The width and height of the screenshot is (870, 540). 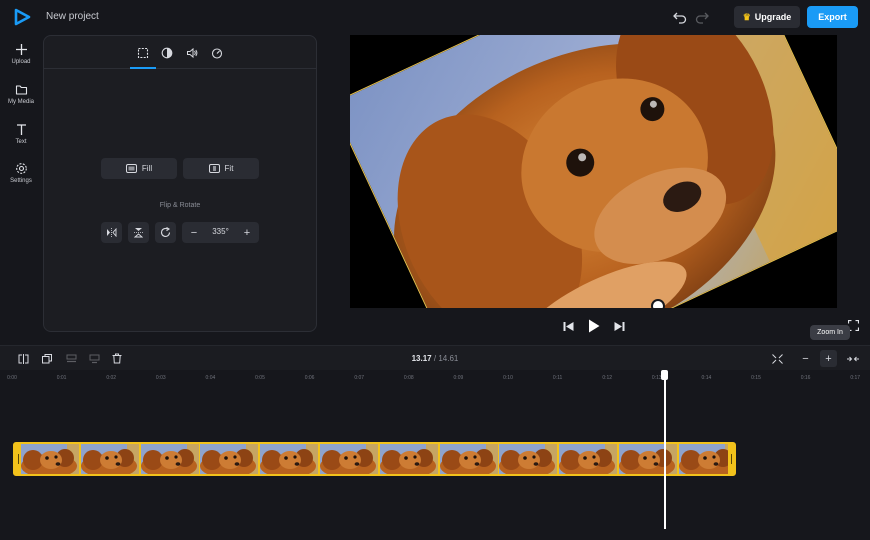 I want to click on sidebar-item-settings: Settings, so click(x=21, y=173).